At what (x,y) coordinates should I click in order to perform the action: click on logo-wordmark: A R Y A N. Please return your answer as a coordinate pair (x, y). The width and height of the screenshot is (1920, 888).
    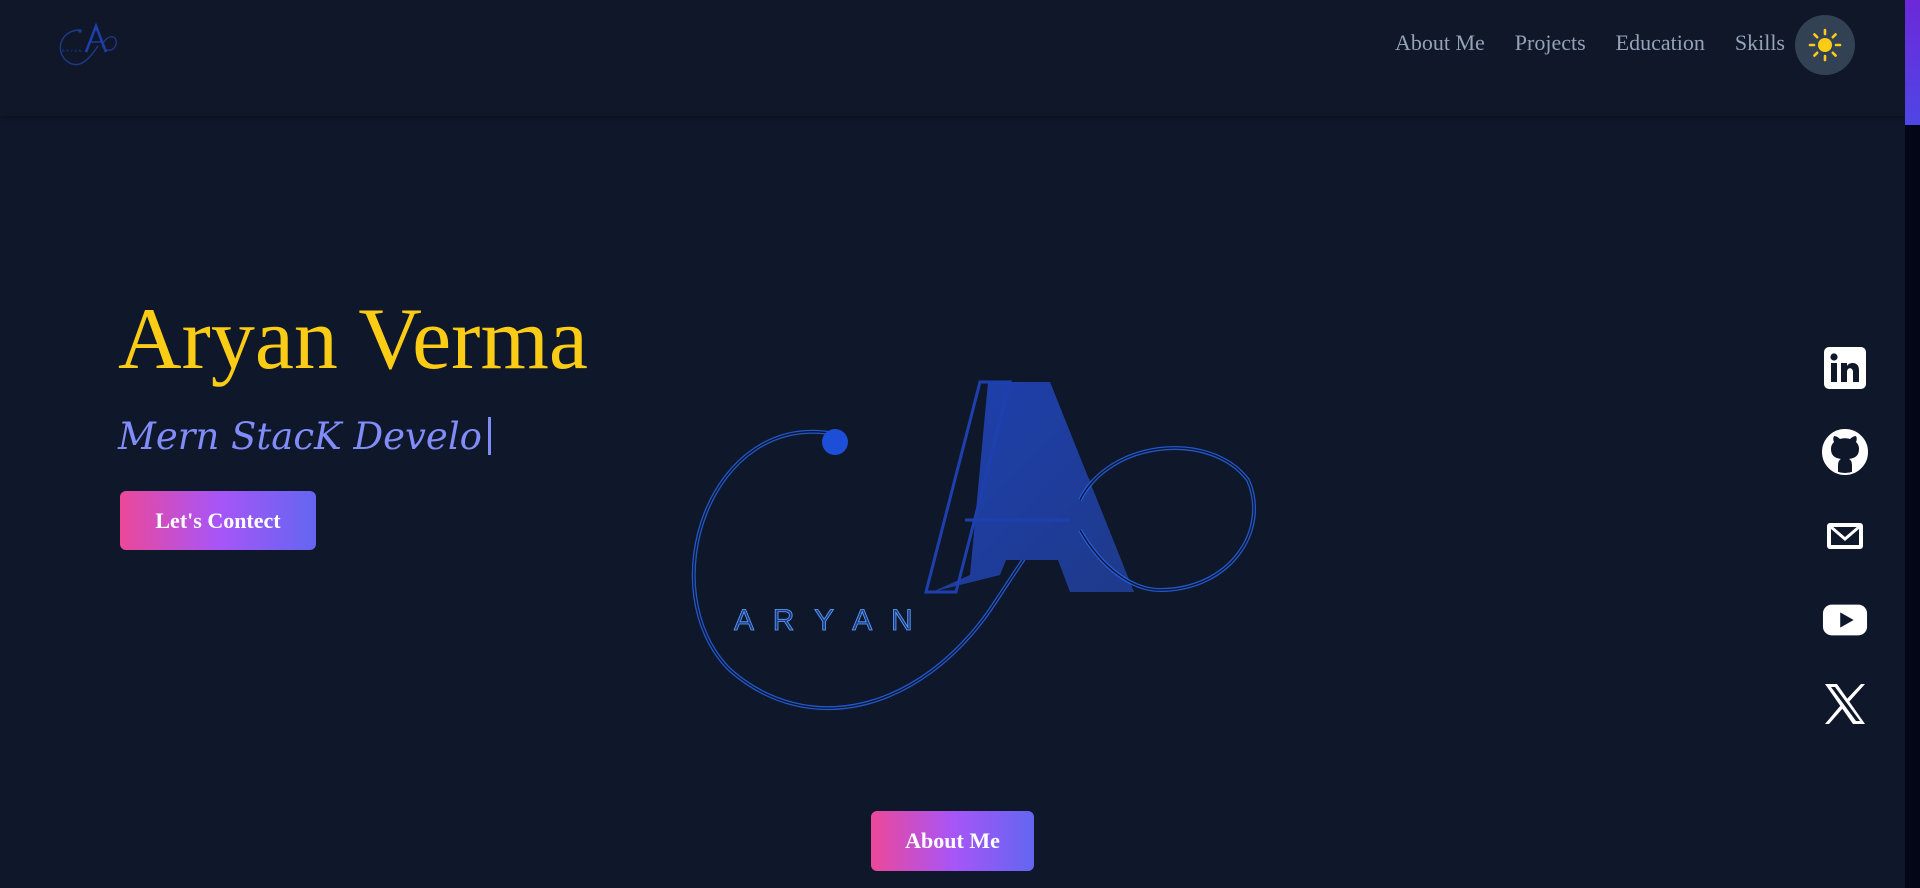
    Looking at the image, I should click on (826, 620).